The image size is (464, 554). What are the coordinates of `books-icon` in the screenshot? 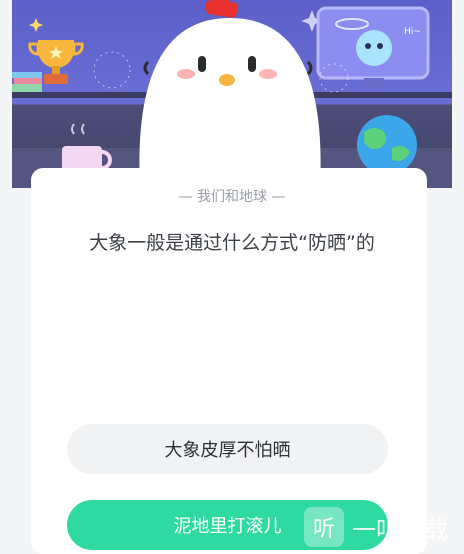 It's located at (27, 82).